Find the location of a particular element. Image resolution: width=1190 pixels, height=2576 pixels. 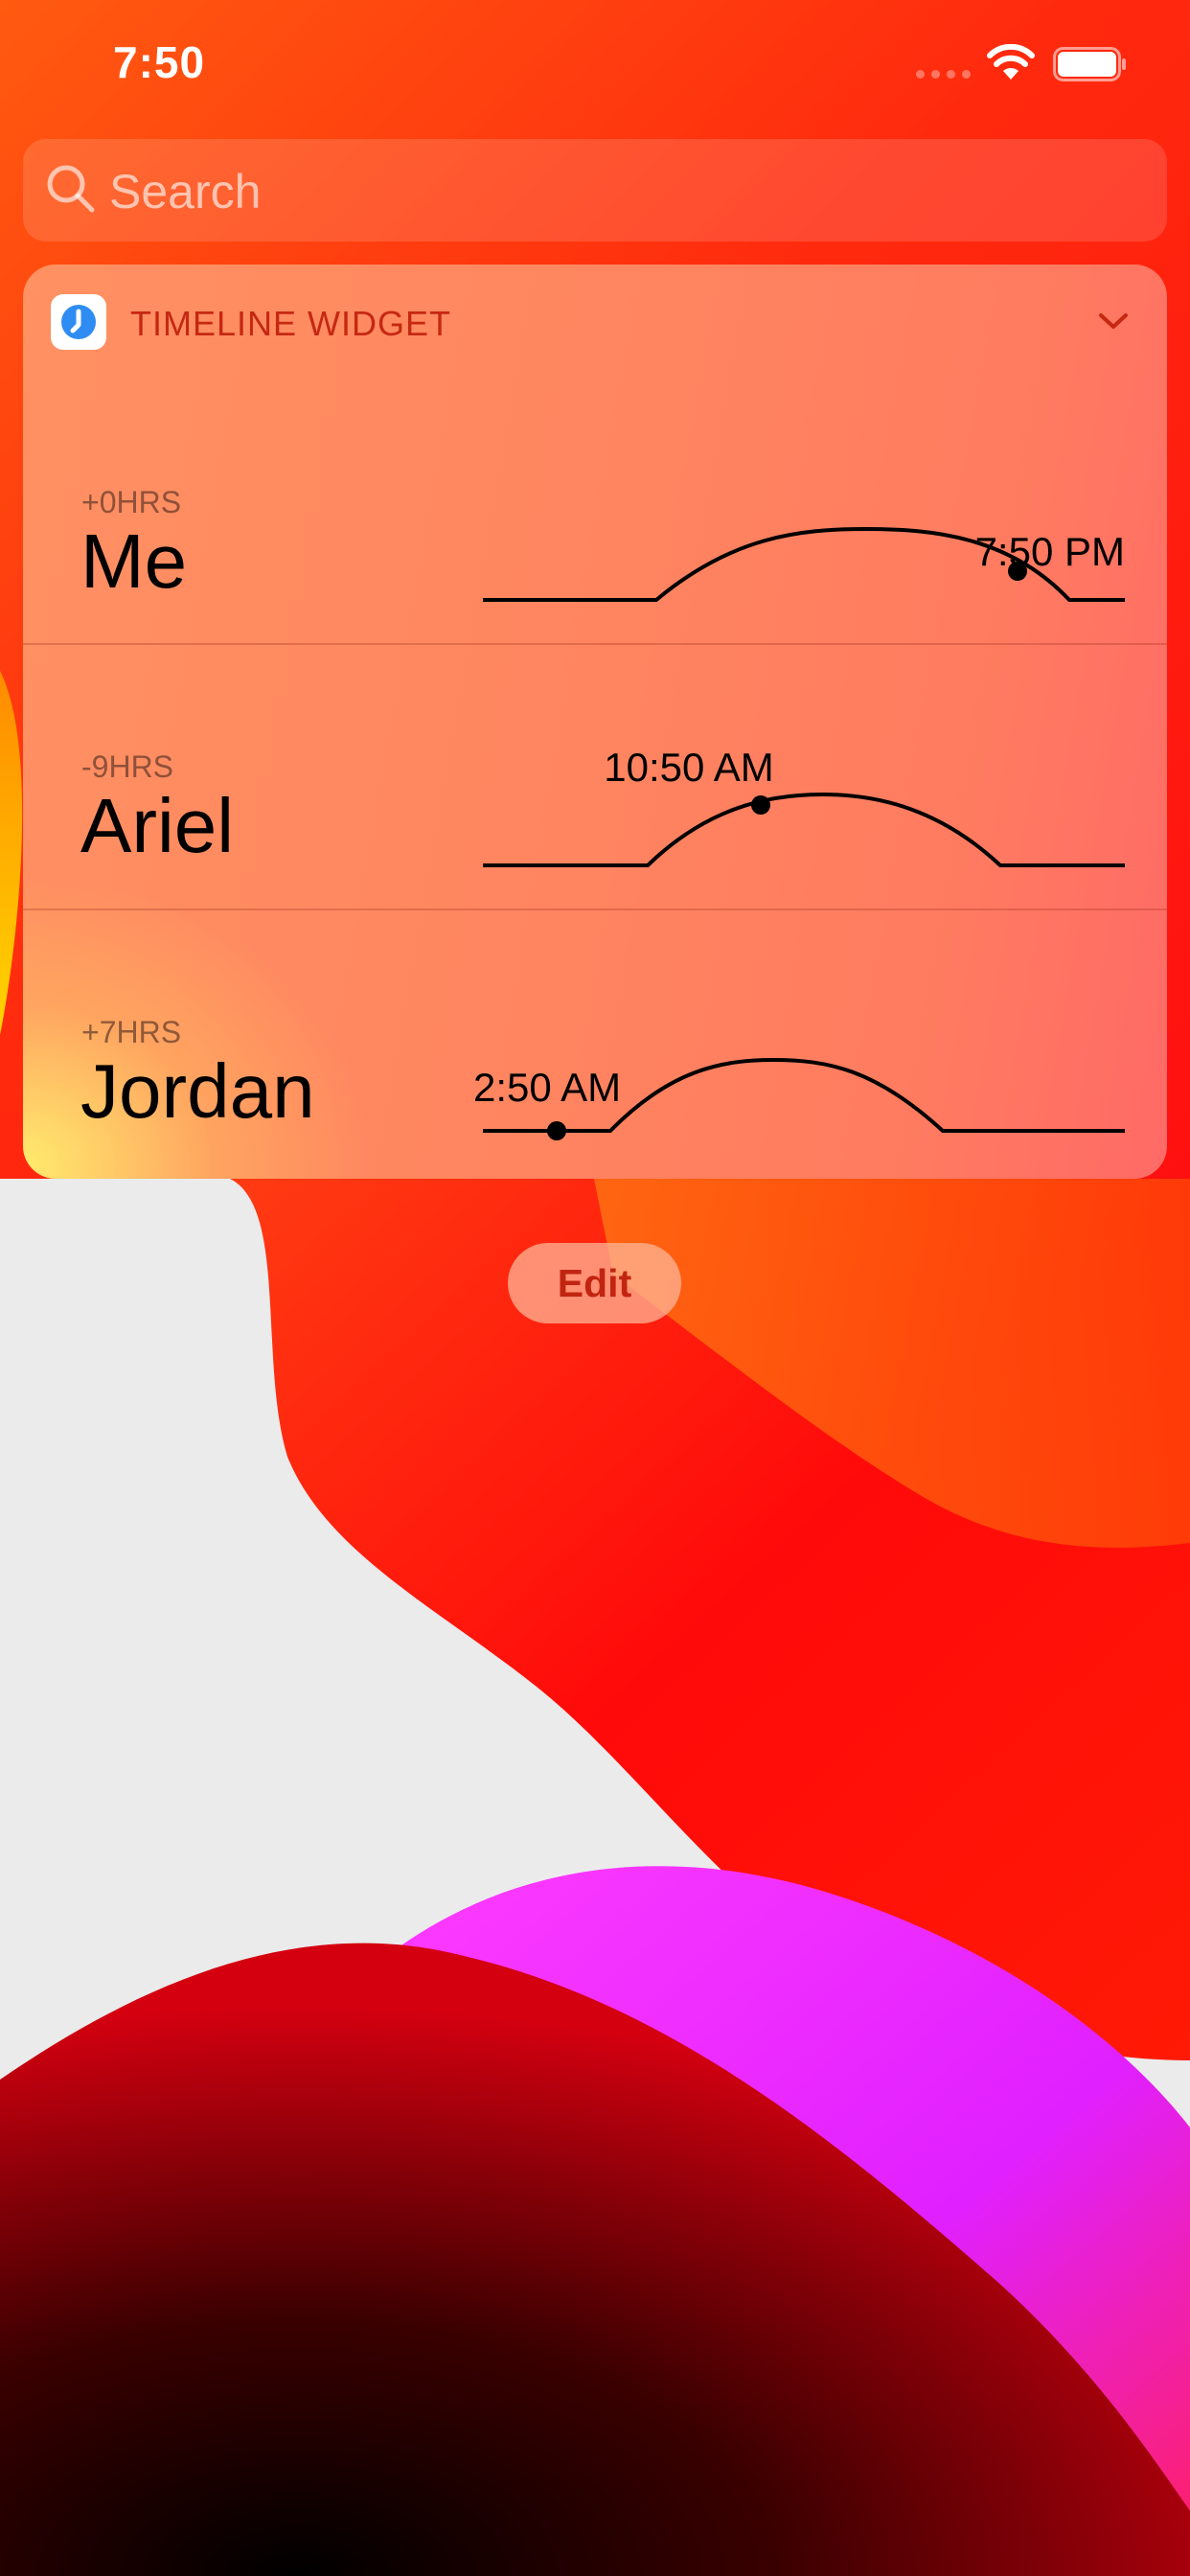

local-time-label: 10:50 AM is located at coordinates (688, 767).